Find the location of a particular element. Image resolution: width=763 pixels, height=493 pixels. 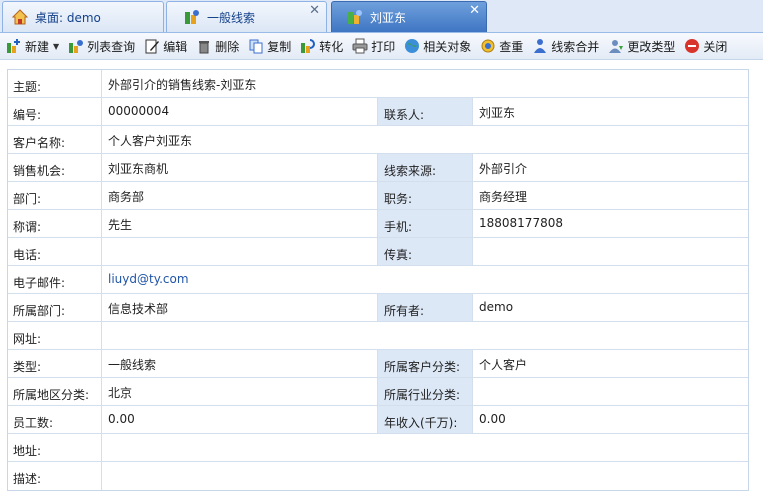

home-icon is located at coordinates (20, 17).